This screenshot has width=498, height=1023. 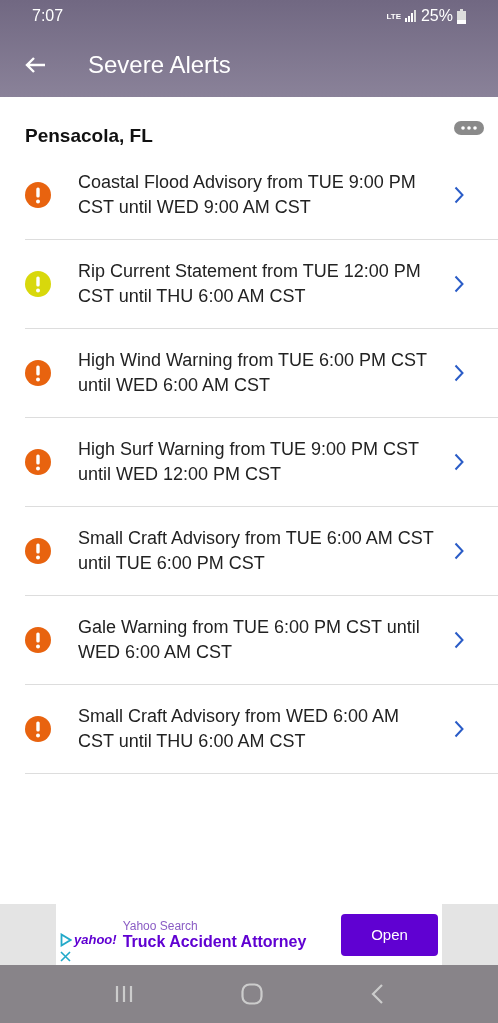 I want to click on battery-percent: 25%, so click(x=436, y=16).